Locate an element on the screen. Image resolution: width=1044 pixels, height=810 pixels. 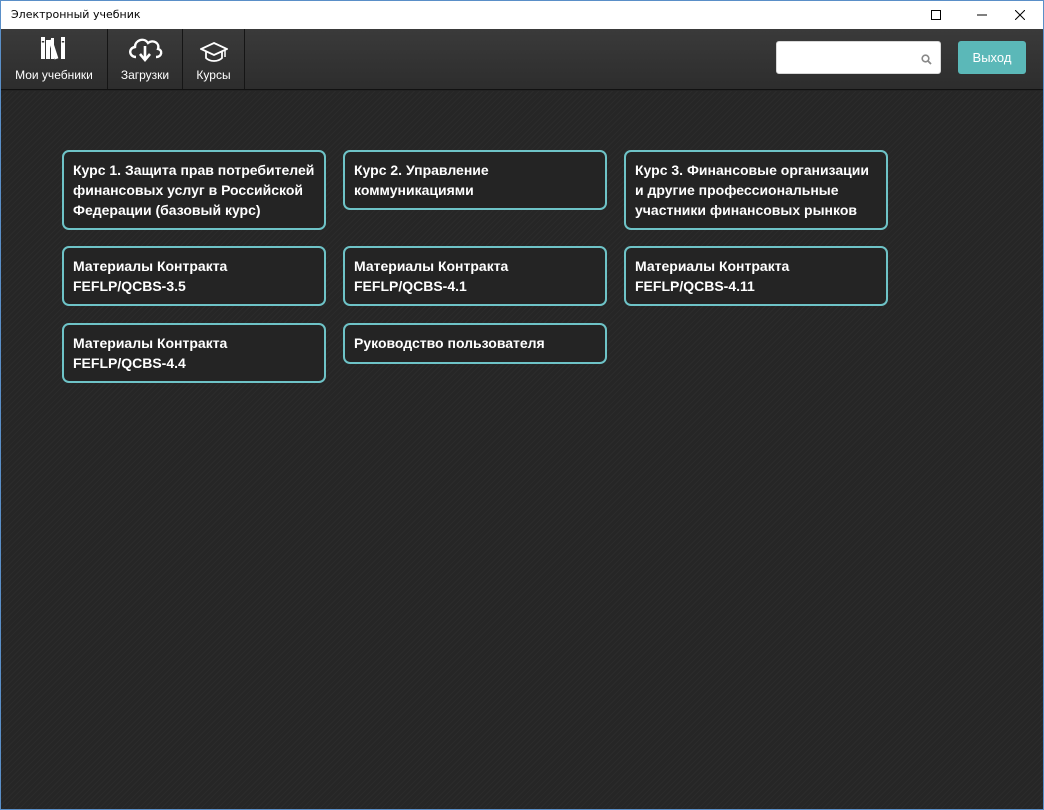
window-title: Электронный учебник is located at coordinates (76, 14).